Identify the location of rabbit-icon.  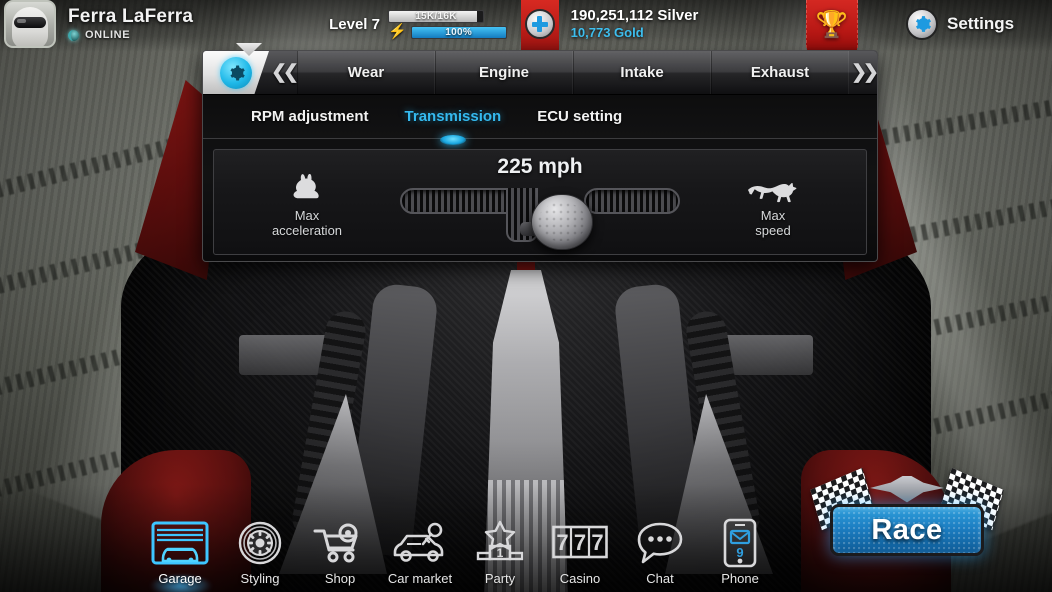
(307, 188).